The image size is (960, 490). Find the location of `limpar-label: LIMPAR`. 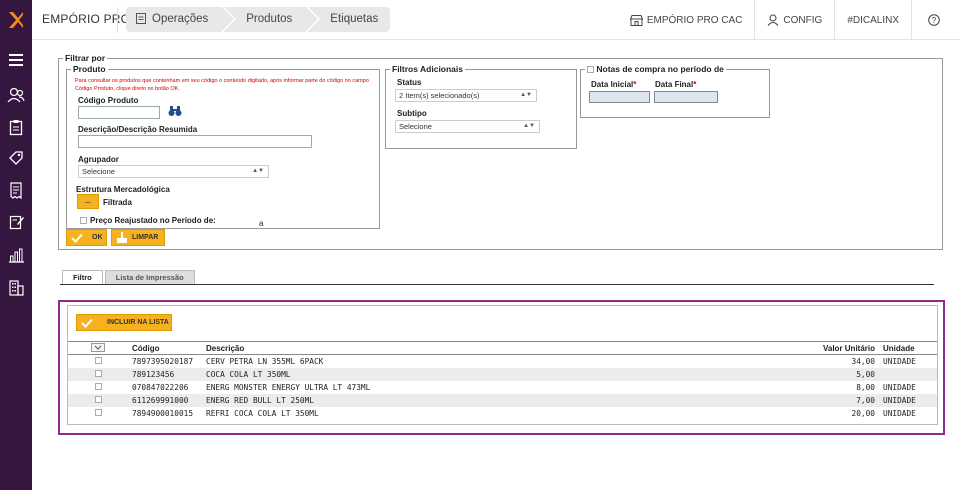

limpar-label: LIMPAR is located at coordinates (145, 237).